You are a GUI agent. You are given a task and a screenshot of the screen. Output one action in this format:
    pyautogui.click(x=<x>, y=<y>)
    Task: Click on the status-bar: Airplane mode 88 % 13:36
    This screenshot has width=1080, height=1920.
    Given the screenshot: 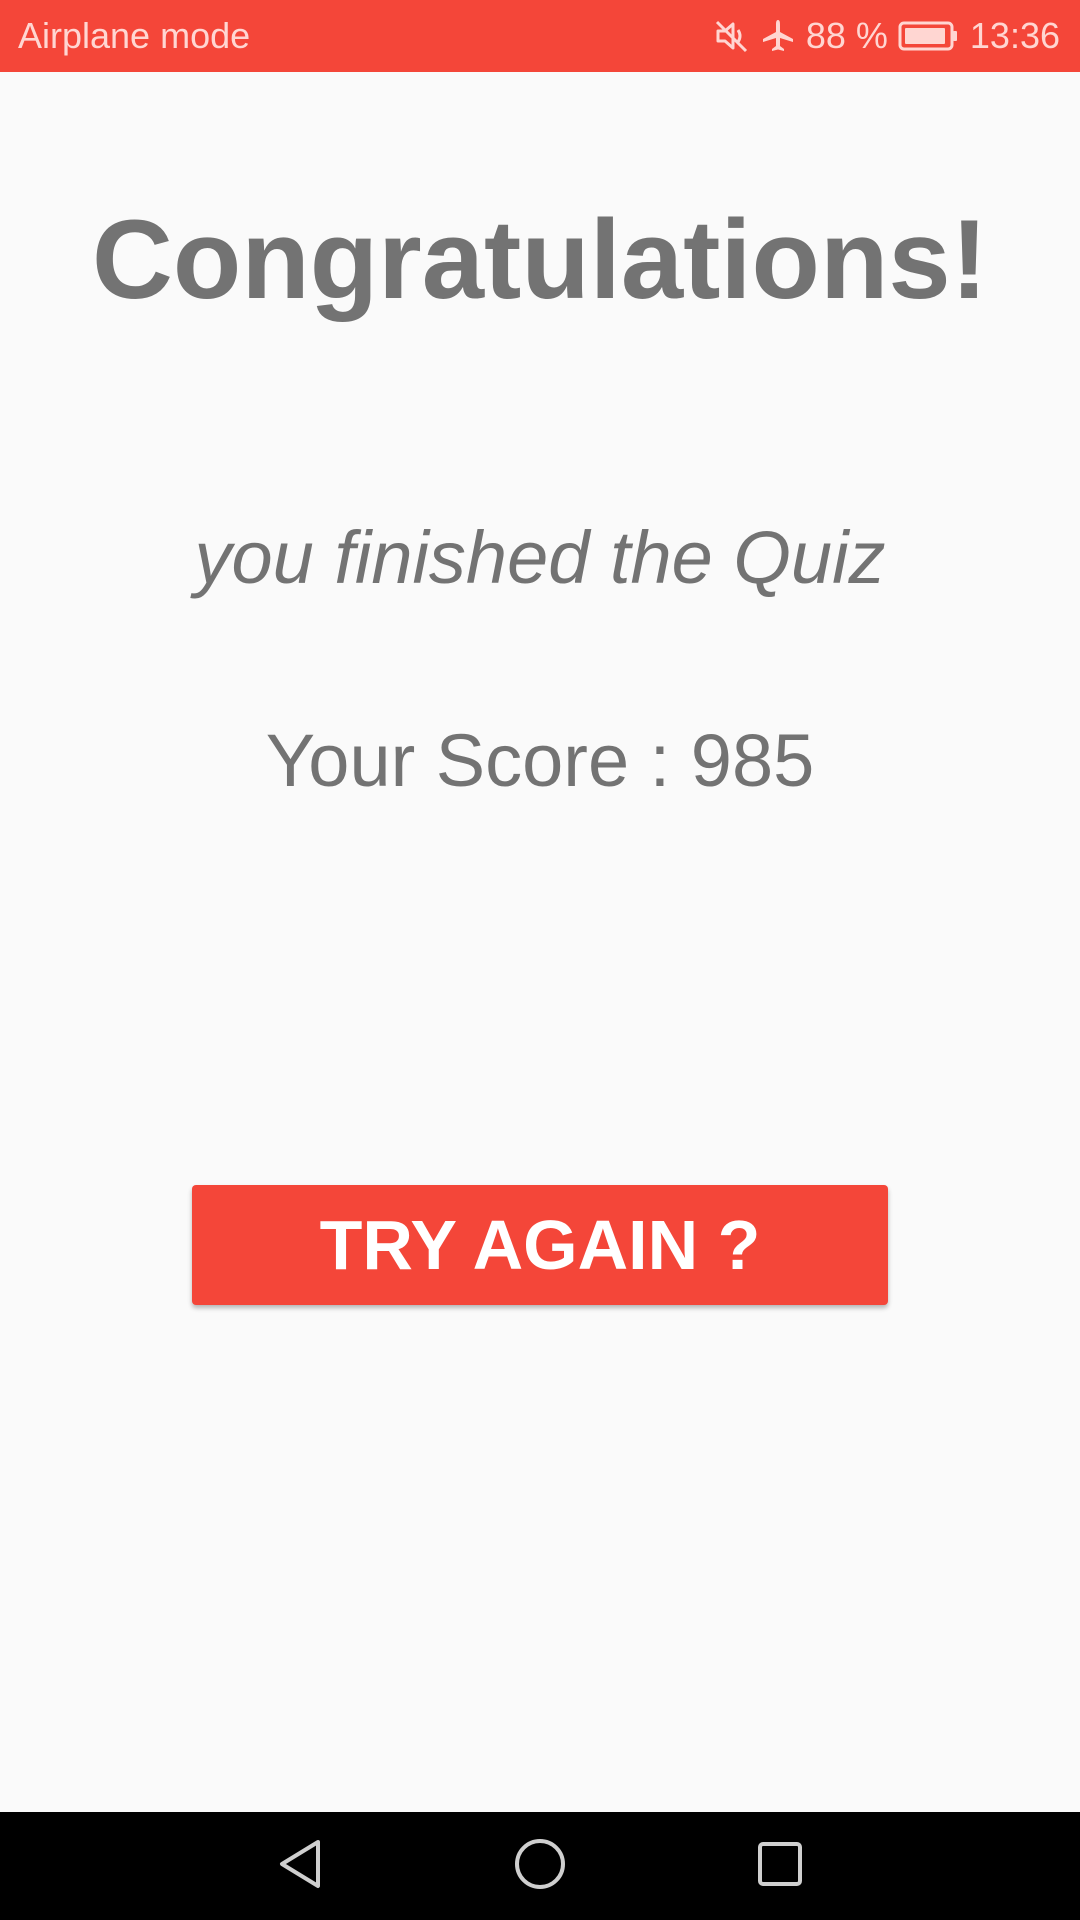 What is the action you would take?
    pyautogui.click(x=540, y=36)
    